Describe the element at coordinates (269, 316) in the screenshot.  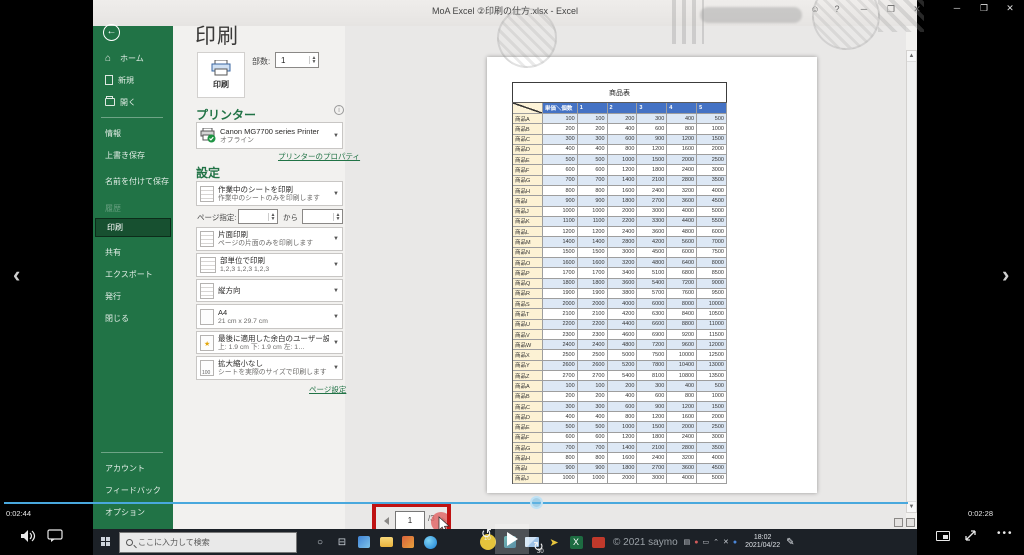
I see `paper-size-dropdown: A4 21 cm x 29.7 cm ▼` at that location.